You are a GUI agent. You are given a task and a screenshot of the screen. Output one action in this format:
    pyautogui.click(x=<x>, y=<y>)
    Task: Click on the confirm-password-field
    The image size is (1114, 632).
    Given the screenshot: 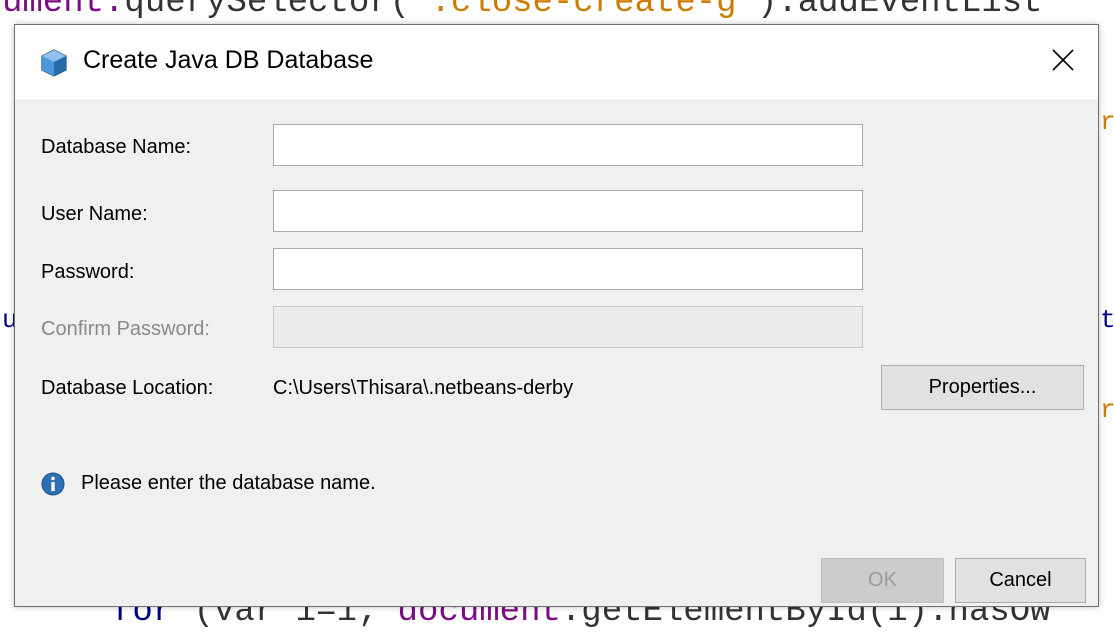 What is the action you would take?
    pyautogui.click(x=568, y=327)
    